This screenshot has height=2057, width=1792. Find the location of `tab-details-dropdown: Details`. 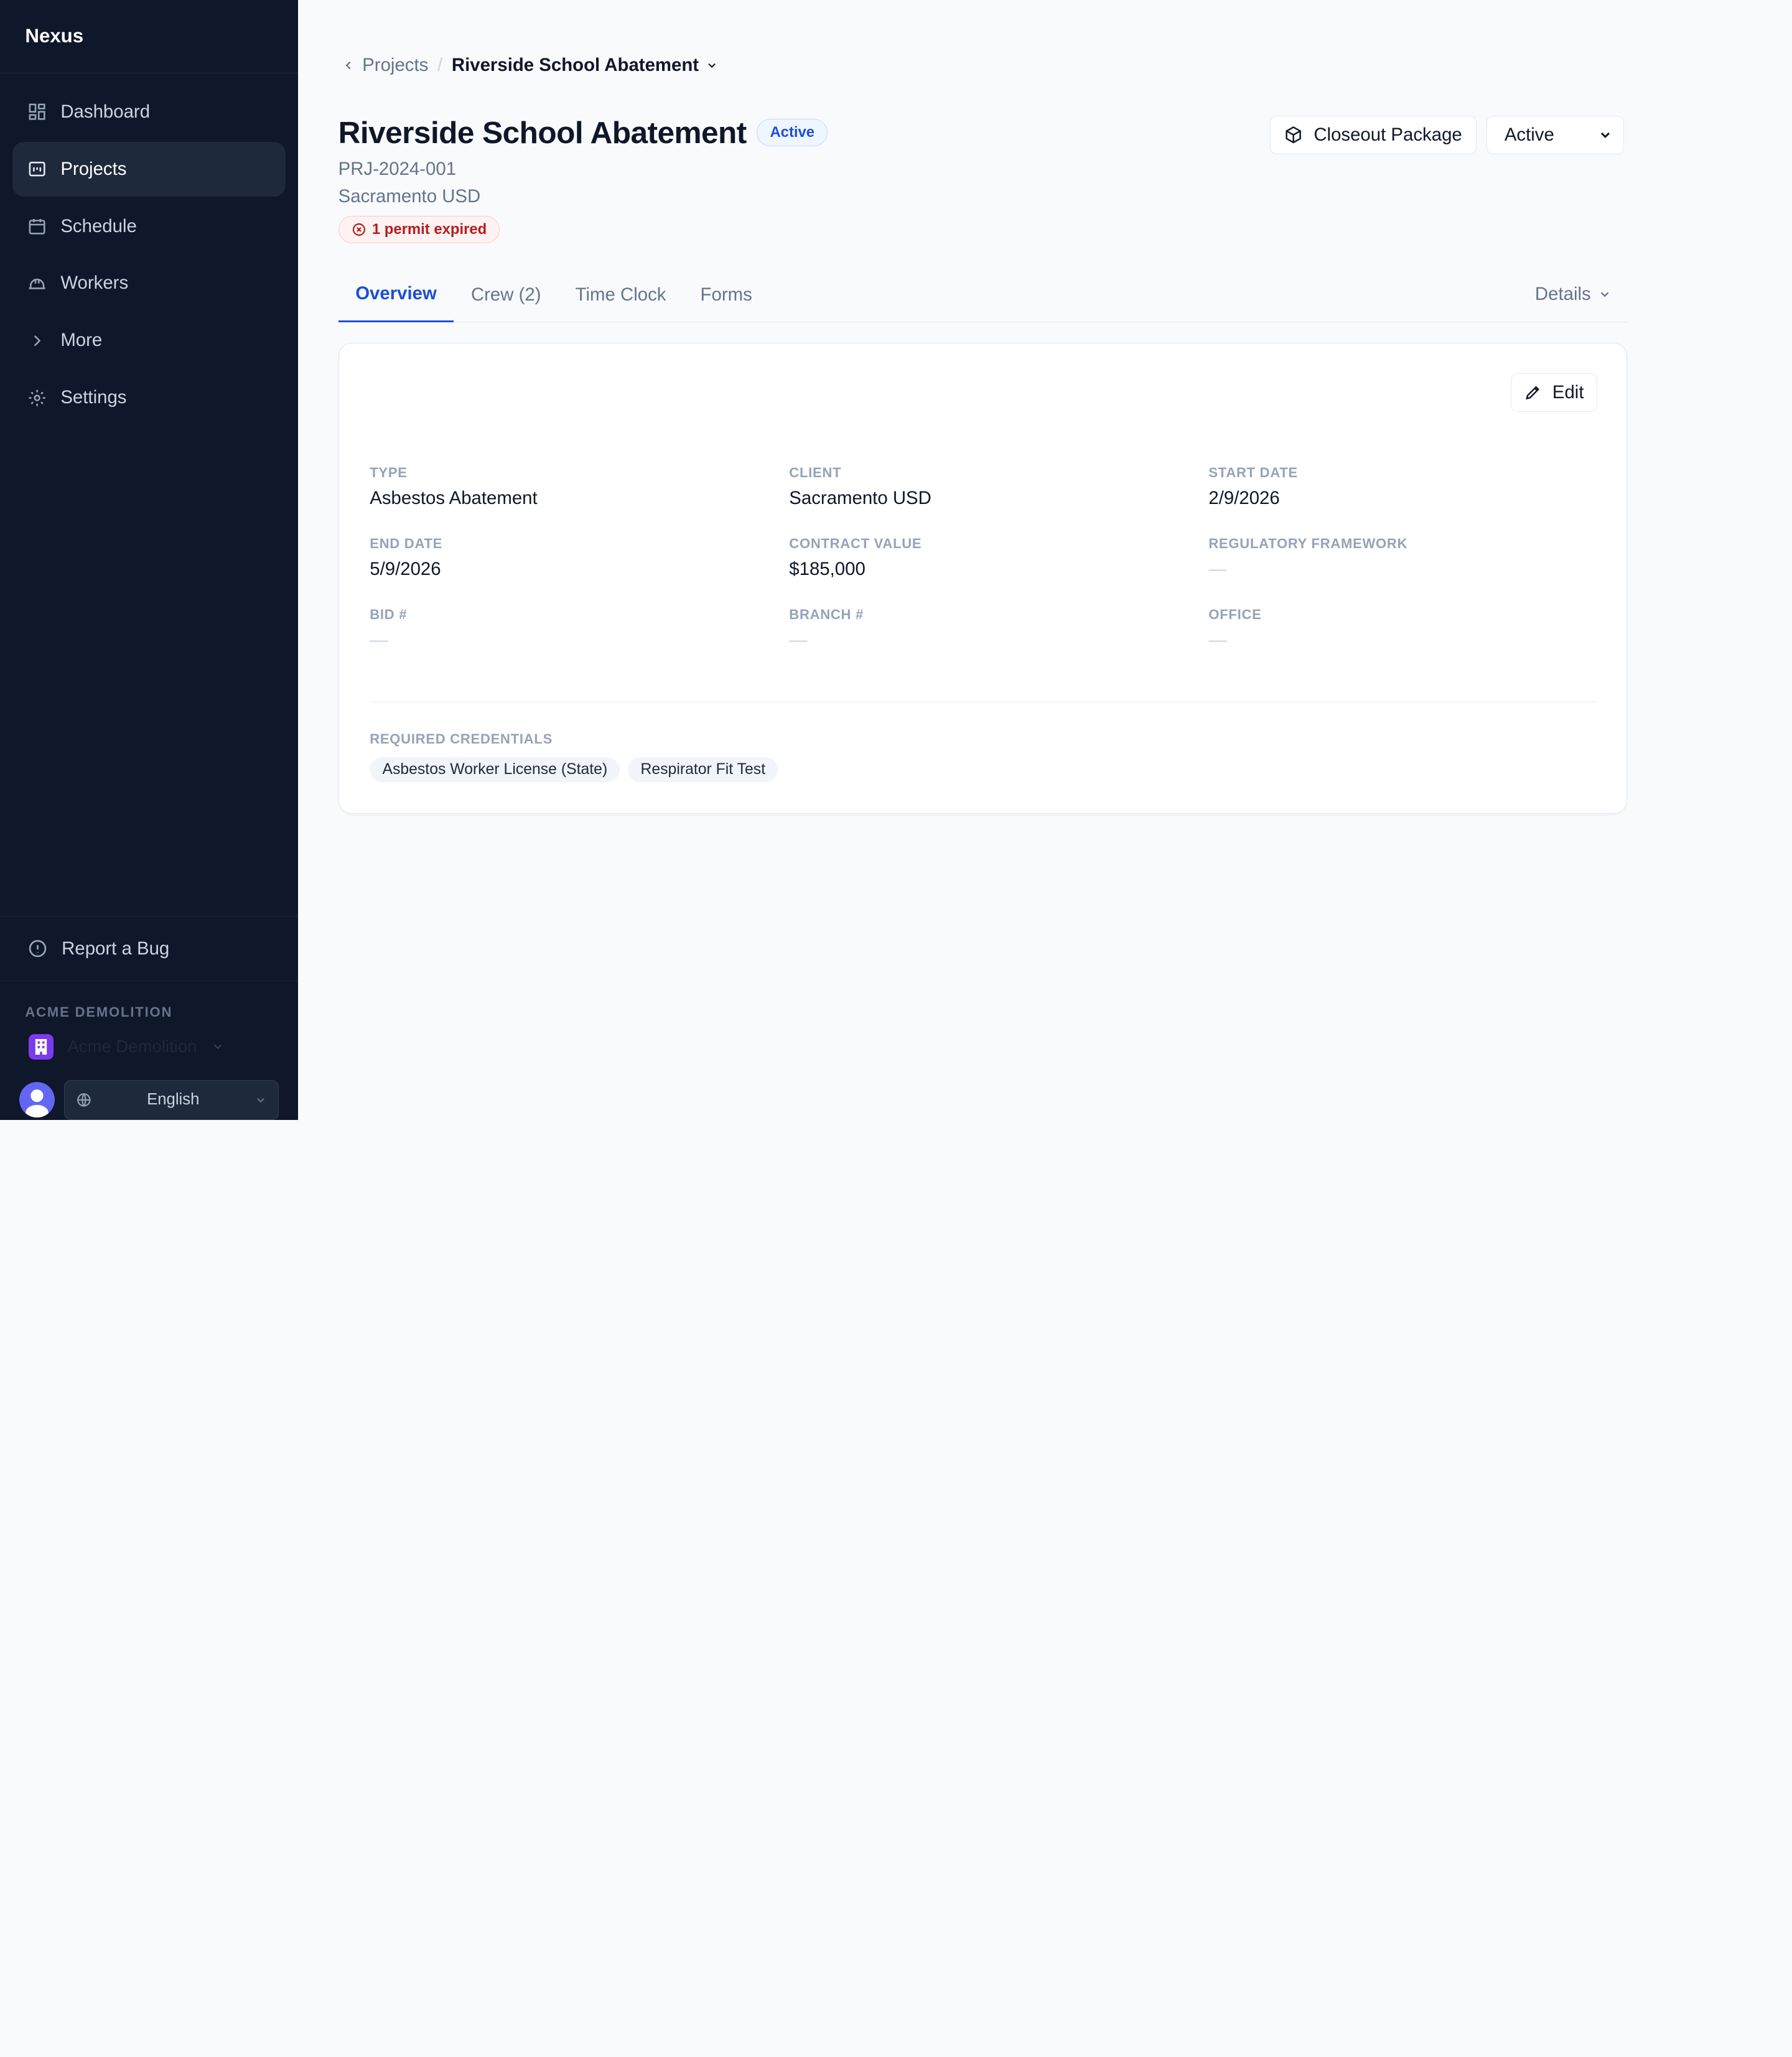

tab-details-dropdown: Details is located at coordinates (1582, 295).